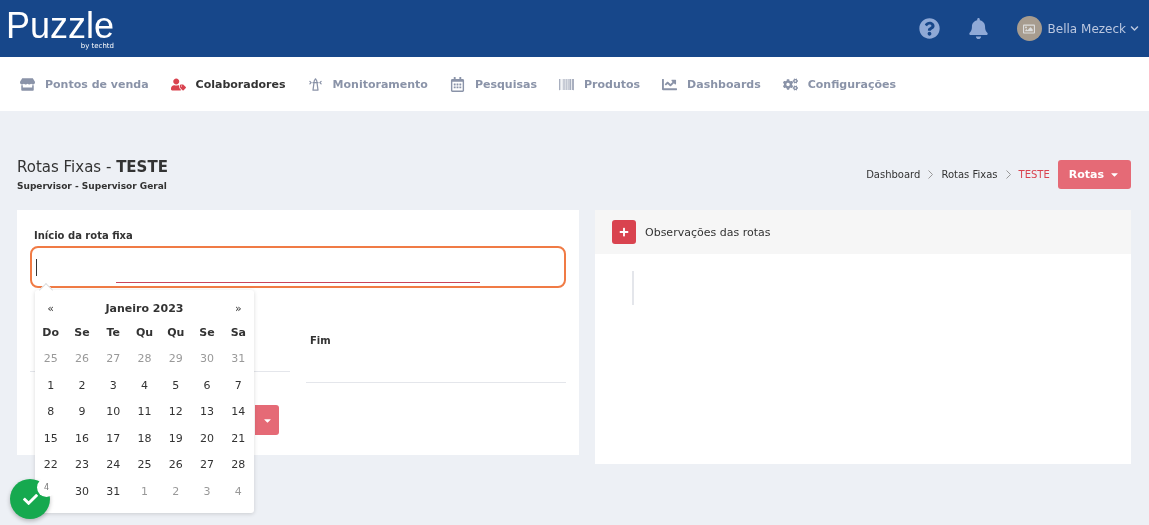  I want to click on calendar-day: 6, so click(207, 385).